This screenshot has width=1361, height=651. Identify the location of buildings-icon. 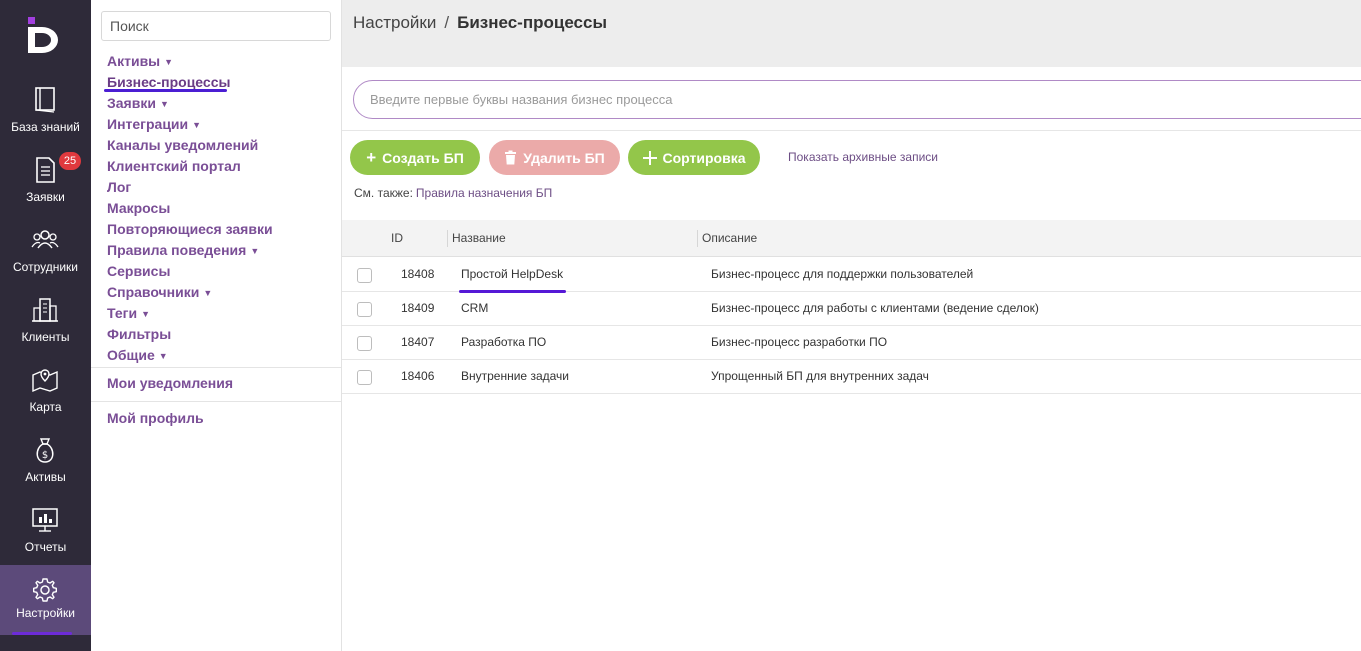
(45, 310).